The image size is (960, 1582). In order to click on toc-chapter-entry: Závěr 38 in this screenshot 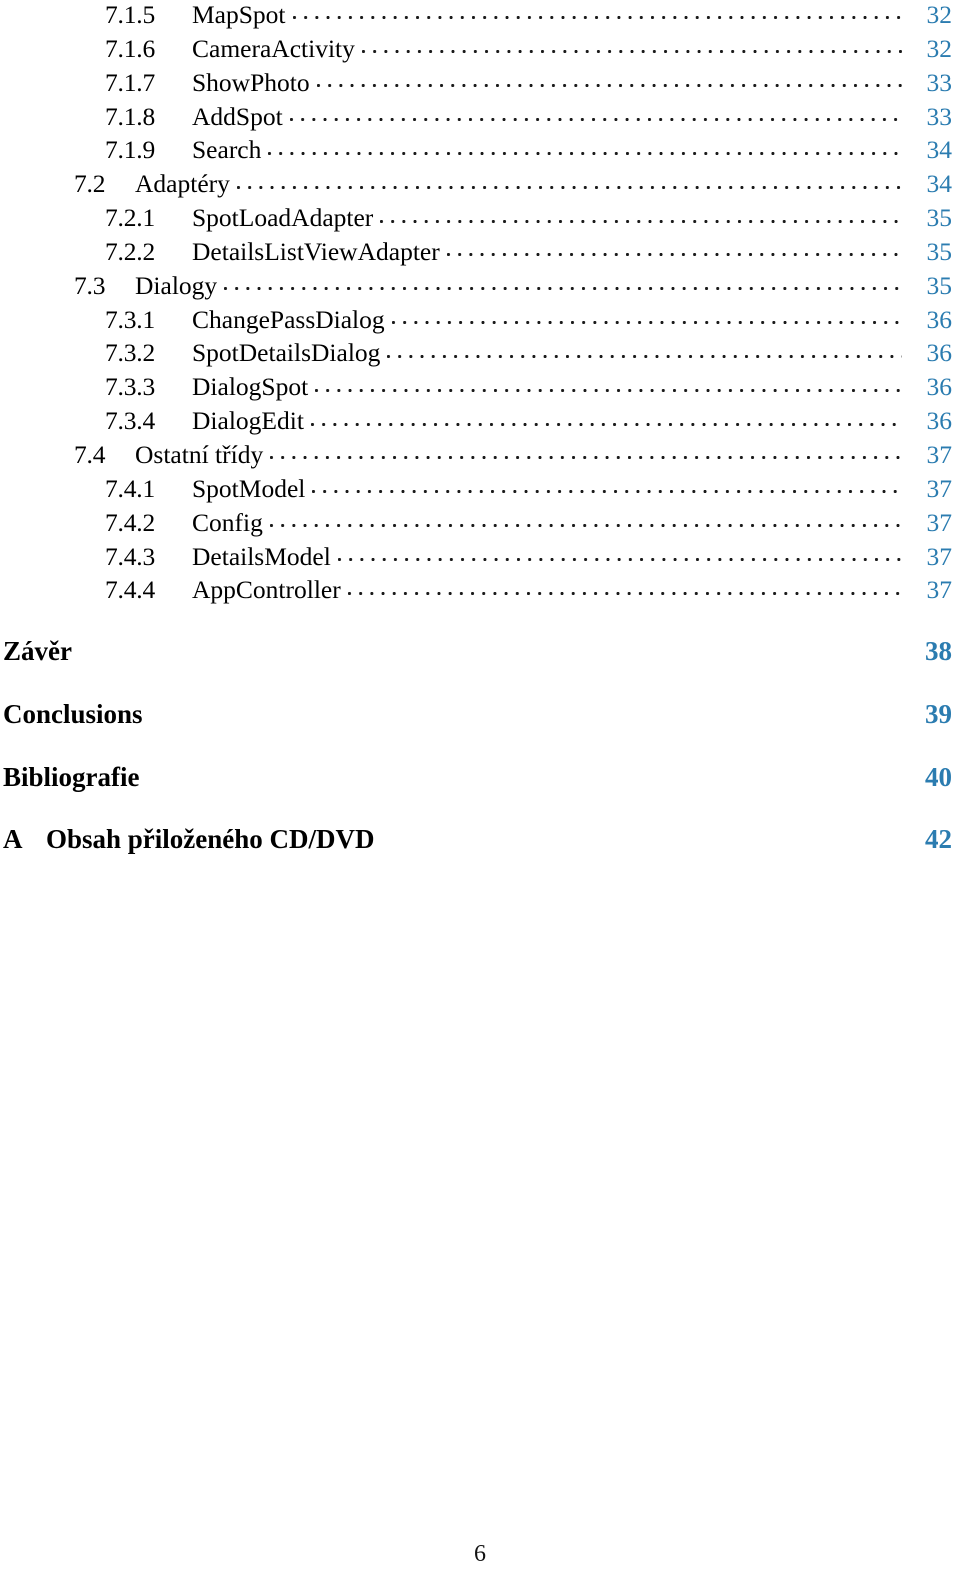, I will do `click(477, 667)`.